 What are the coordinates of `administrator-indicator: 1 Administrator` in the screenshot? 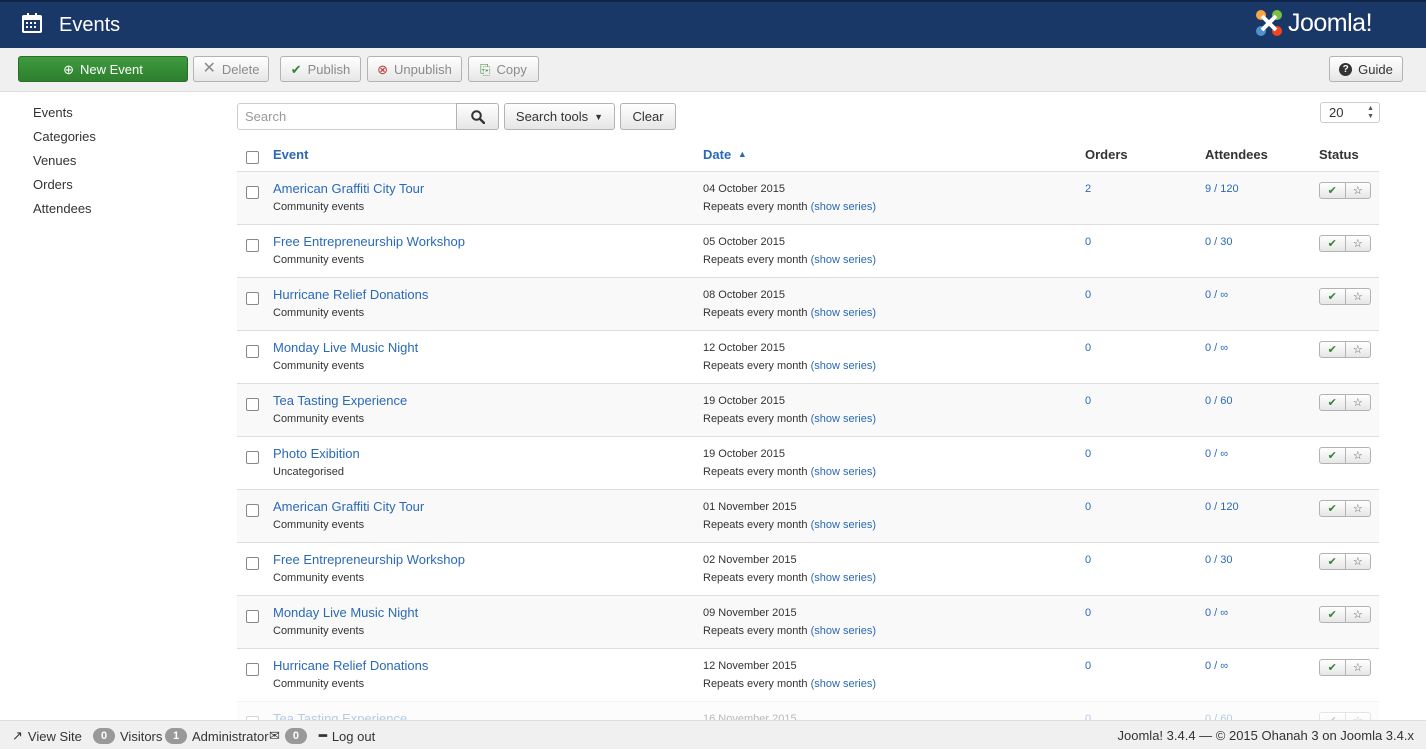 It's located at (217, 736).